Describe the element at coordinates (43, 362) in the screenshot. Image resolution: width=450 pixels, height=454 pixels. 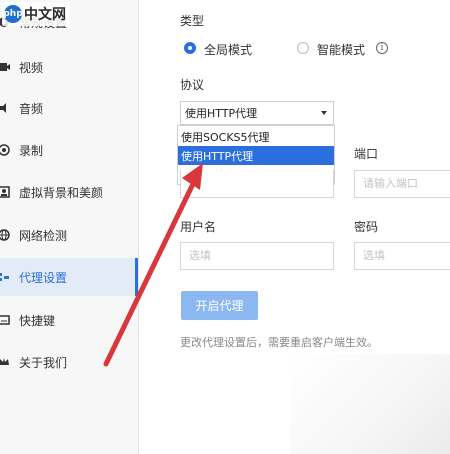
I see `sidebar-item-label: 关于我们` at that location.